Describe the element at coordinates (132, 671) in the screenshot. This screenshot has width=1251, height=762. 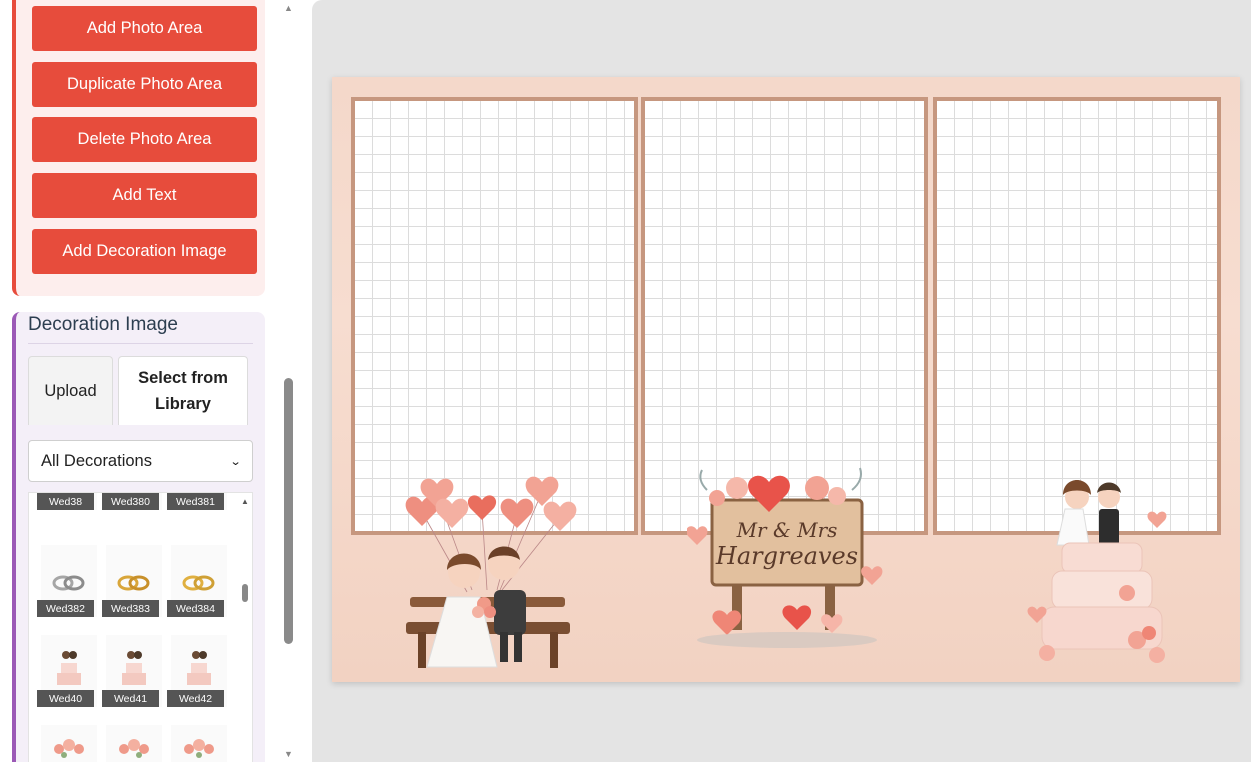
I see `library-item: Wed41` at that location.